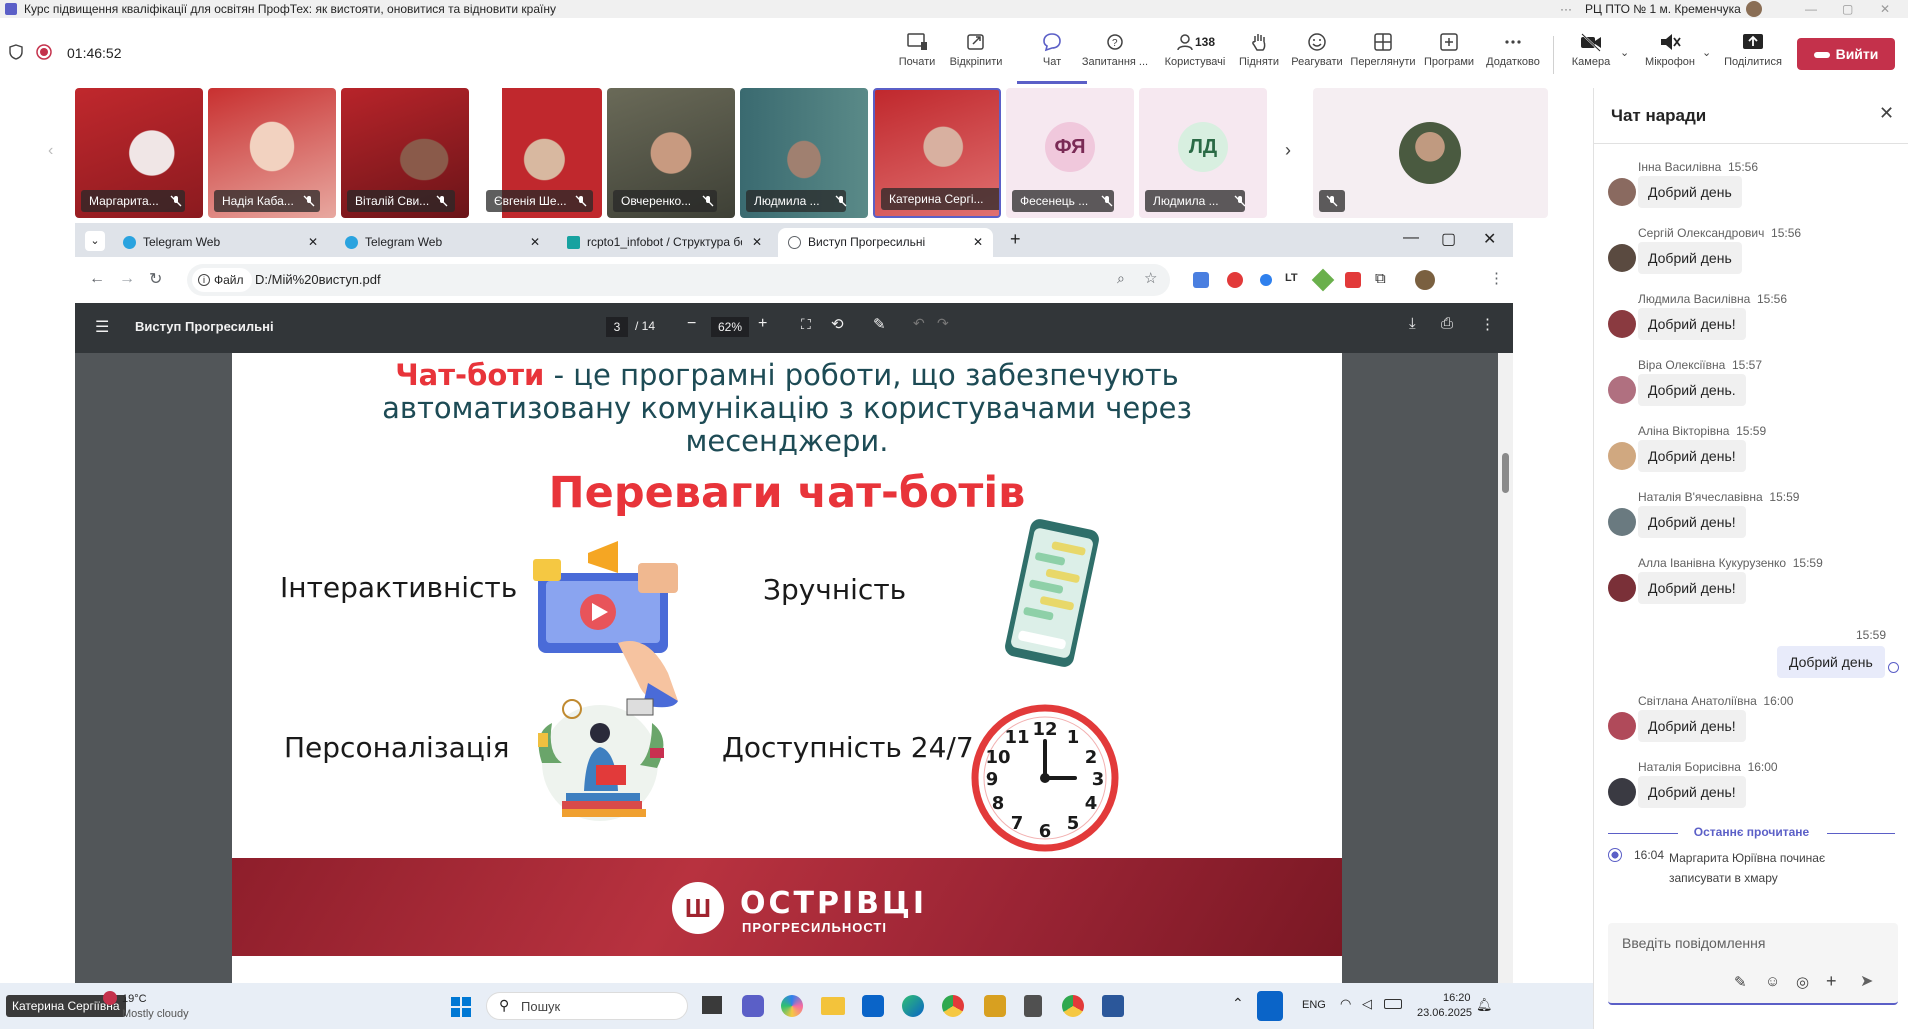 This screenshot has height=1029, width=1908. I want to click on copilot-icon, so click(792, 1006).